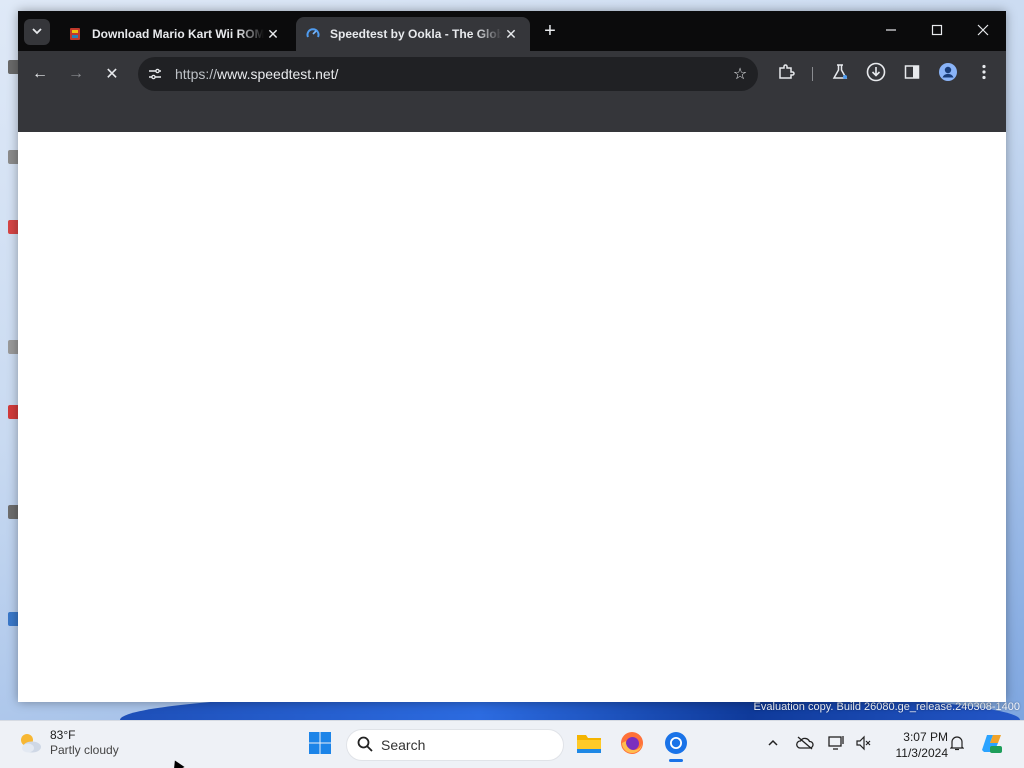 The width and height of the screenshot is (1024, 768). Describe the element at coordinates (812, 74) in the screenshot. I see `toolbar-divider` at that location.